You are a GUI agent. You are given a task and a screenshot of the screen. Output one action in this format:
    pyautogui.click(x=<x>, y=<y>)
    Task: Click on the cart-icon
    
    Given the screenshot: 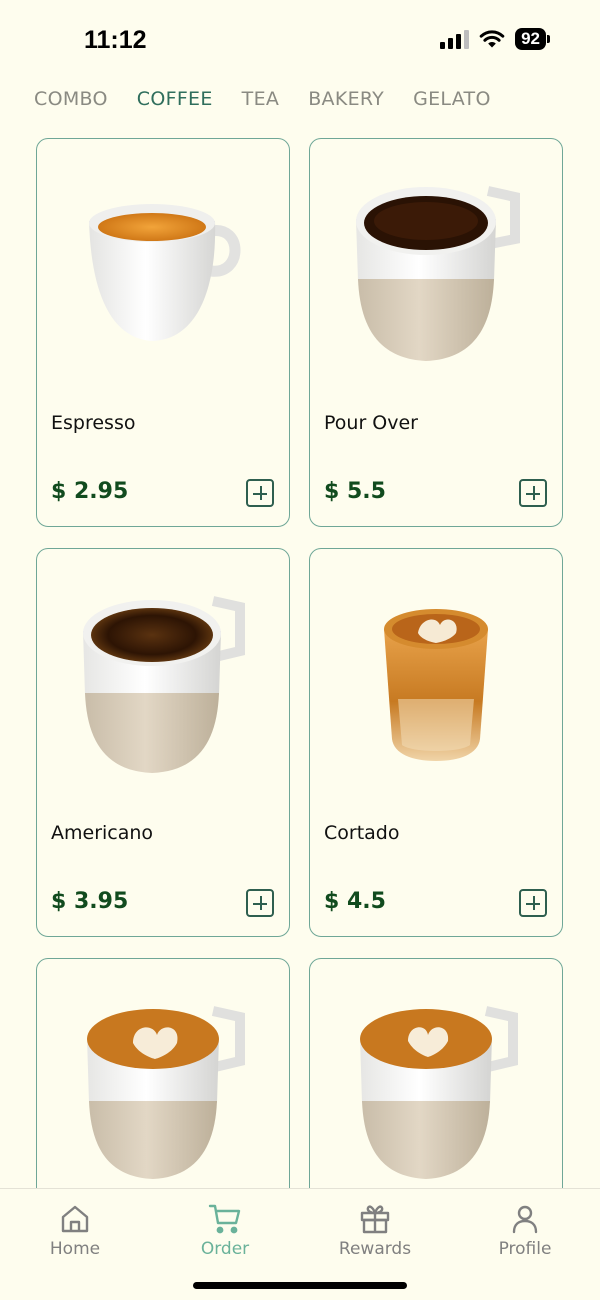 What is the action you would take?
    pyautogui.click(x=224, y=1219)
    